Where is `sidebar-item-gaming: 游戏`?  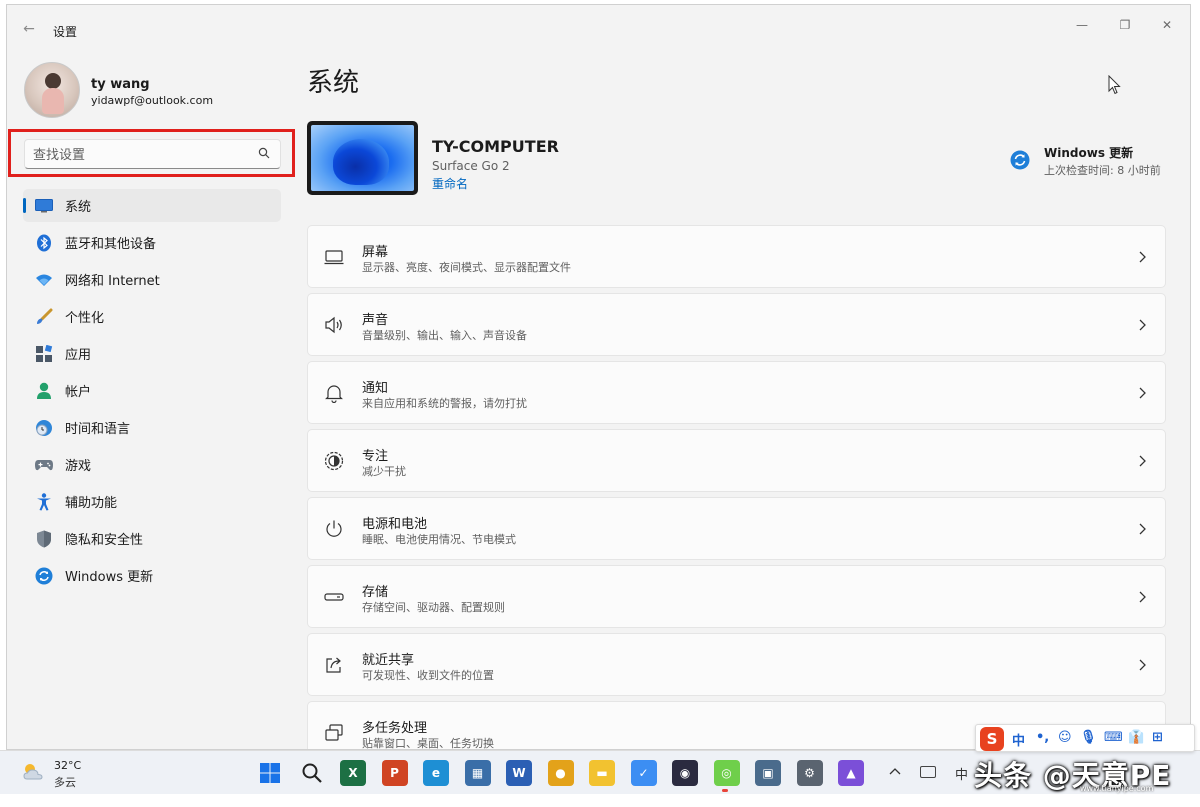 sidebar-item-gaming: 游戏 is located at coordinates (152, 464).